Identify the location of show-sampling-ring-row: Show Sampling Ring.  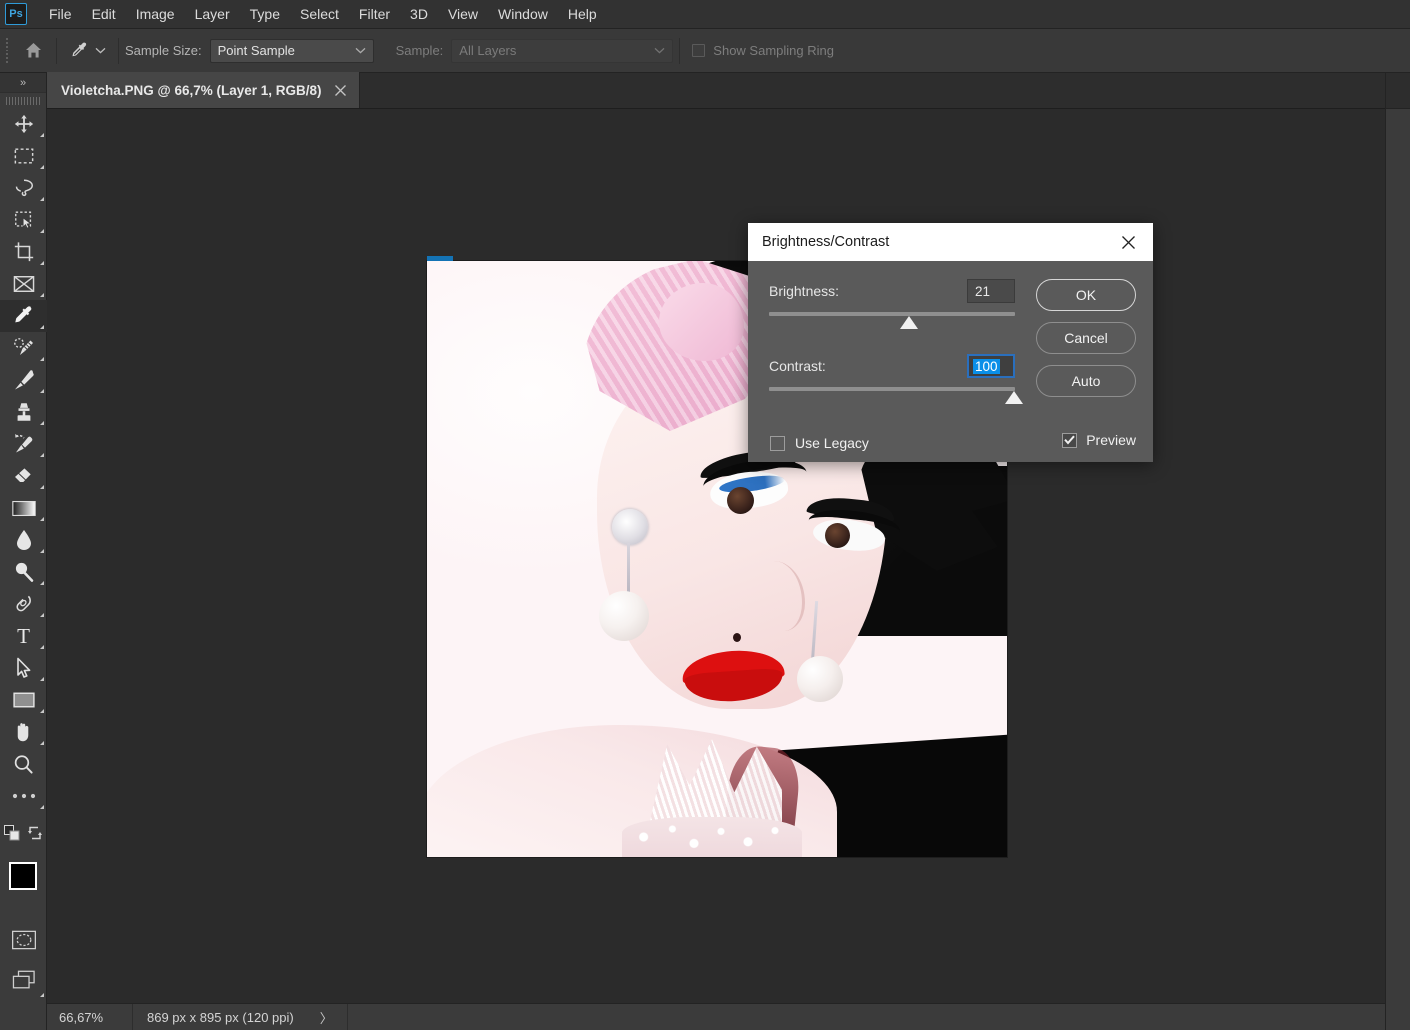
(763, 50).